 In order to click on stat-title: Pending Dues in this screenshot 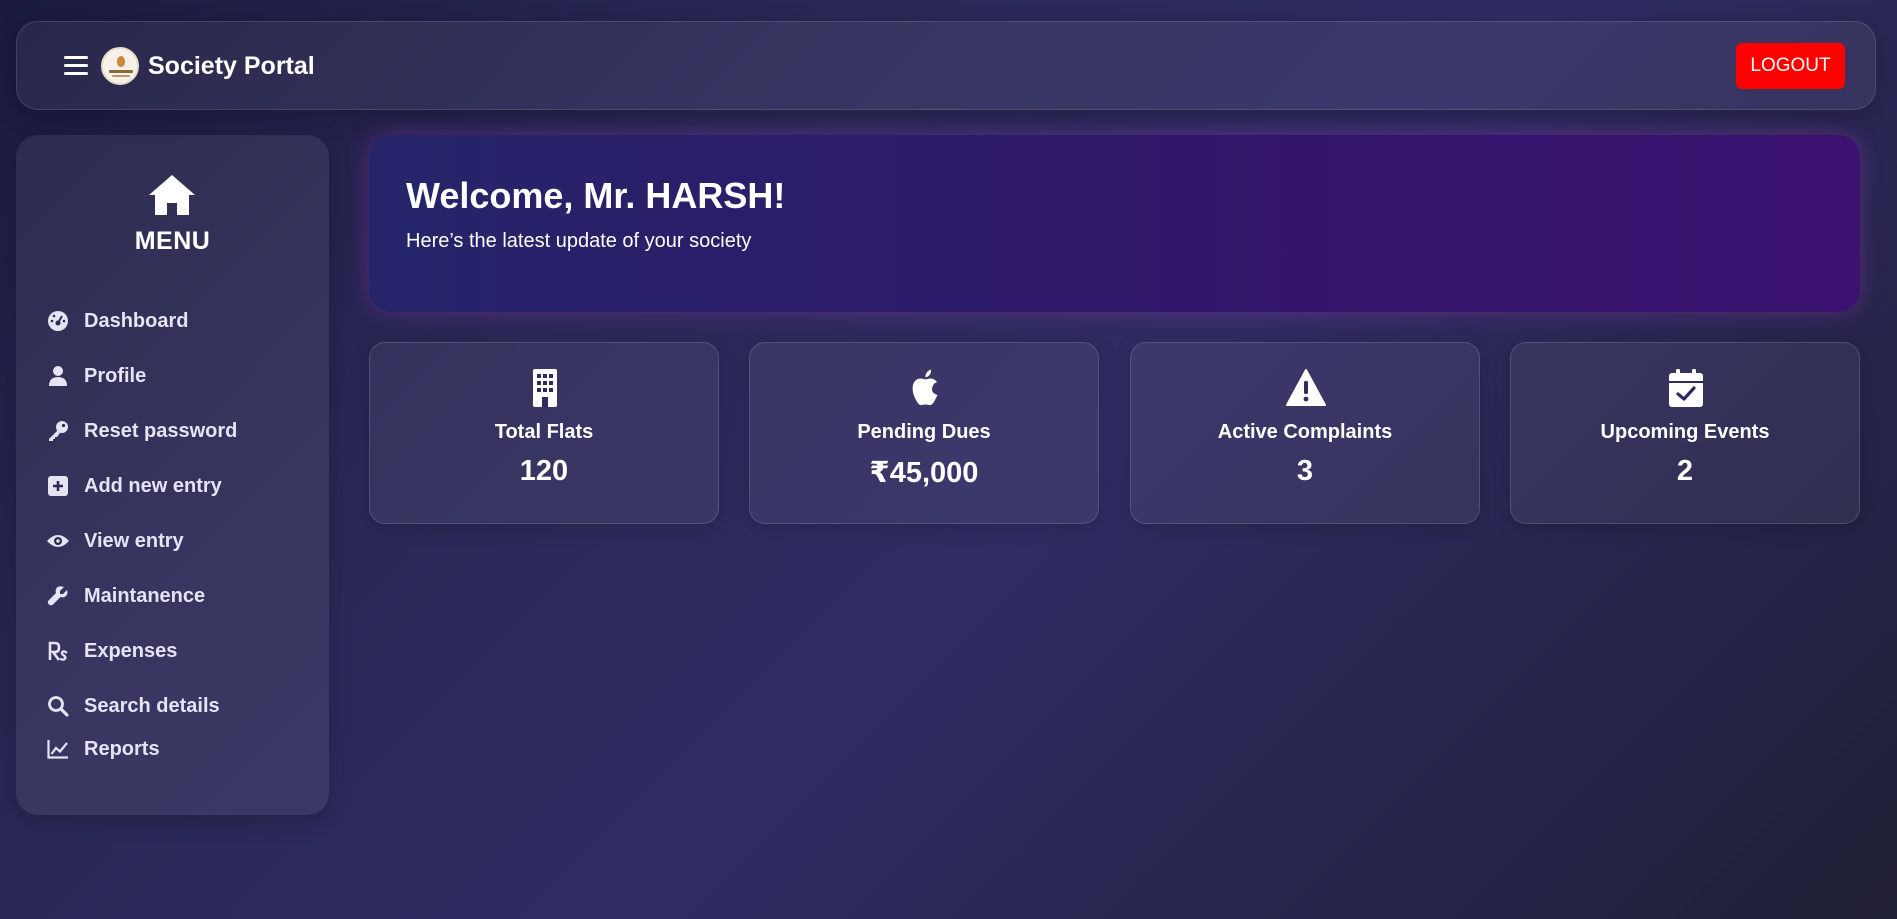, I will do `click(924, 432)`.